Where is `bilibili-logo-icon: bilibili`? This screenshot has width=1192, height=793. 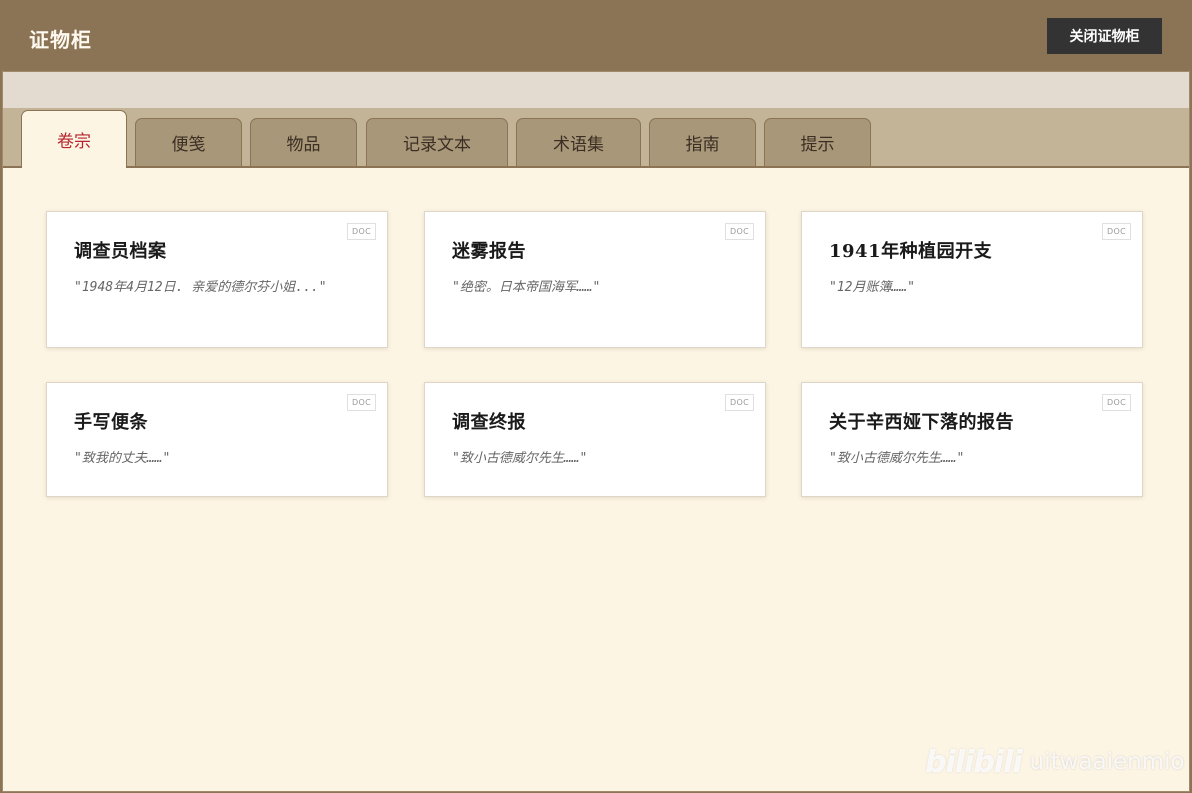 bilibili-logo-icon: bilibili is located at coordinates (974, 762).